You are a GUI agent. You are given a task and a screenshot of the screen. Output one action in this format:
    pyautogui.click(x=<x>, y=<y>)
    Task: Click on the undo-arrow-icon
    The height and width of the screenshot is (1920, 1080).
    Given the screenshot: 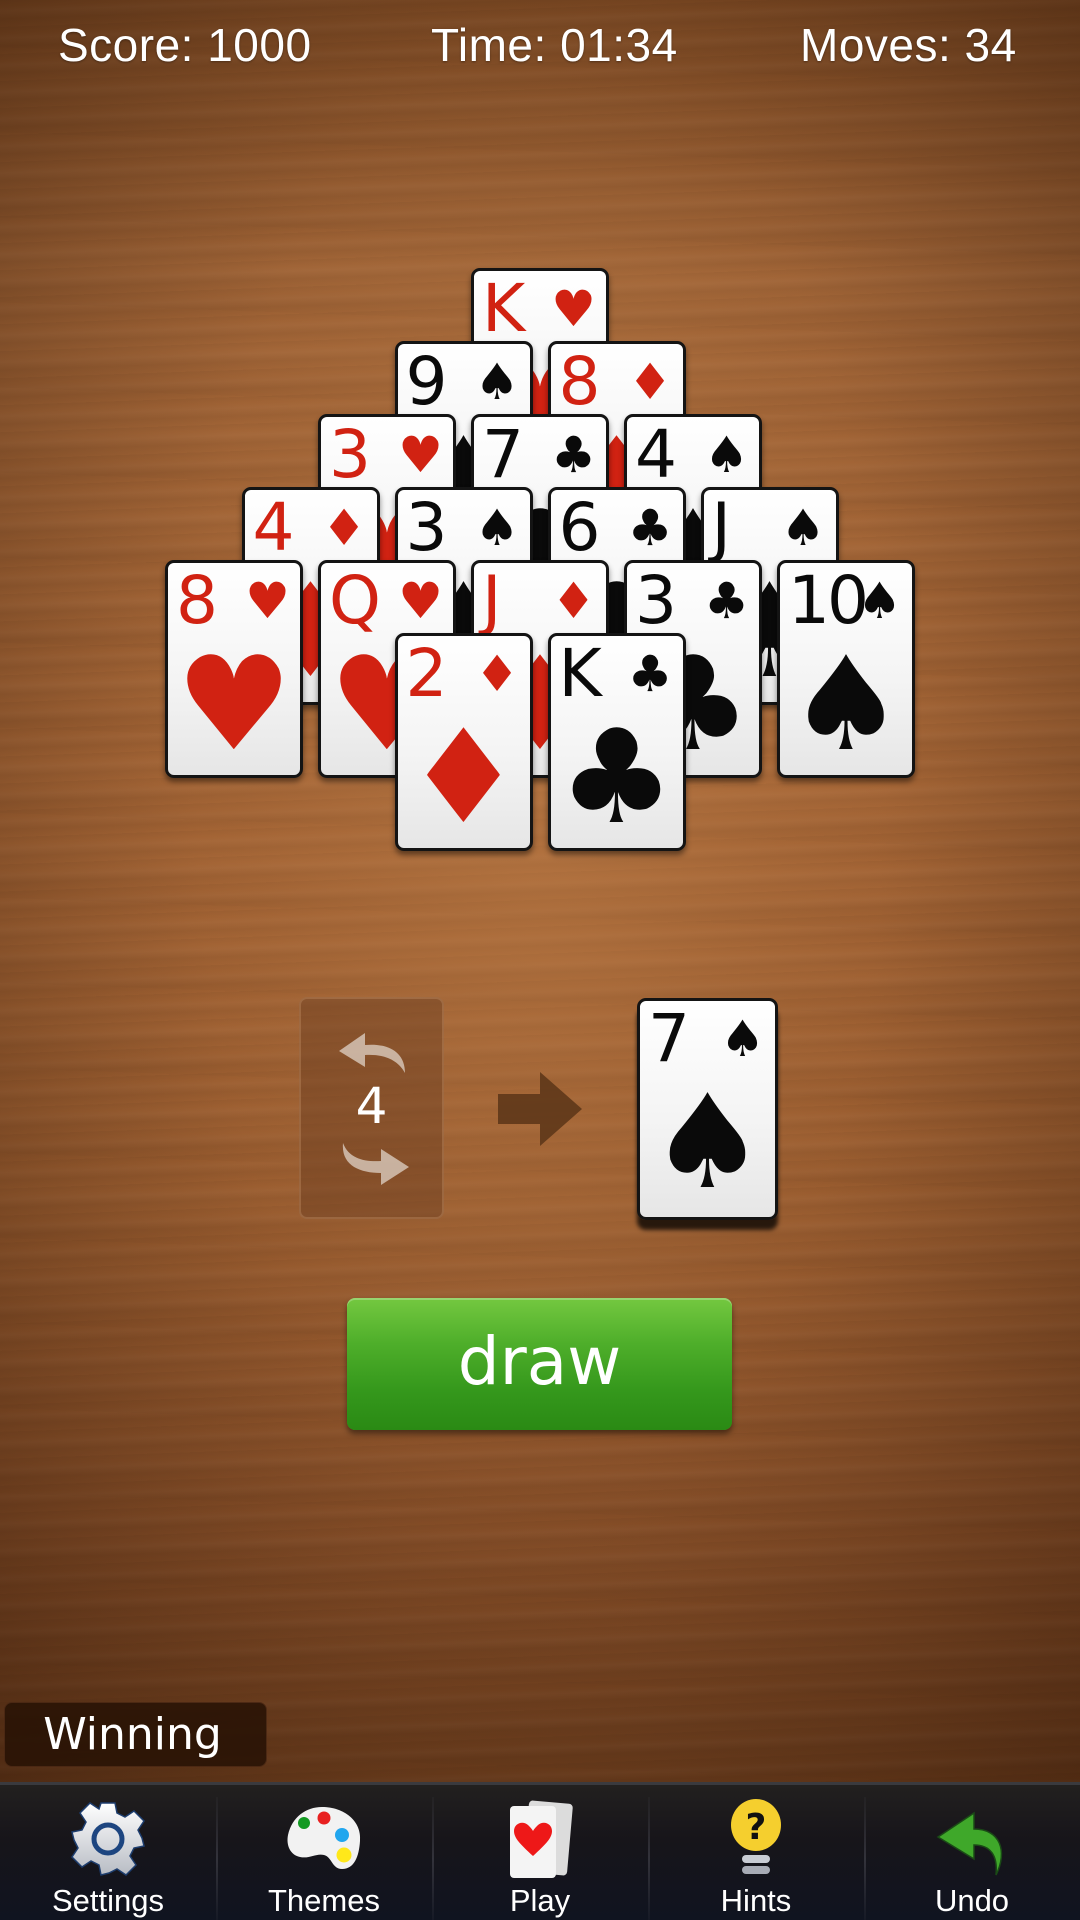 What is the action you would take?
    pyautogui.click(x=972, y=1839)
    